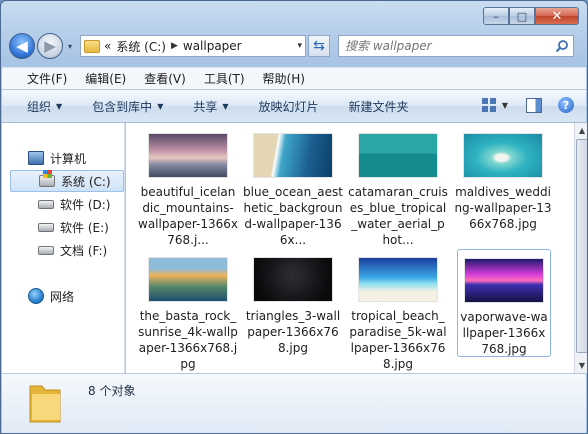 This screenshot has height=434, width=588. I want to click on breadcrumb-system-drive: 系统 (C:), so click(141, 46).